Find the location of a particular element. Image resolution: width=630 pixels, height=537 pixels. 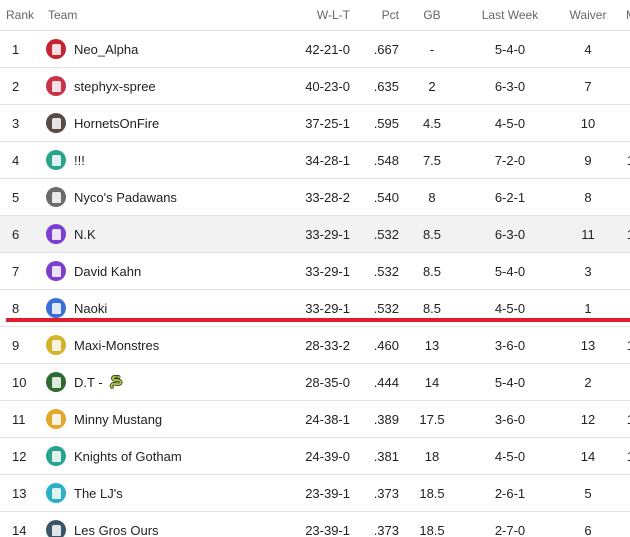

waiver-cell: 6 is located at coordinates (588, 524).